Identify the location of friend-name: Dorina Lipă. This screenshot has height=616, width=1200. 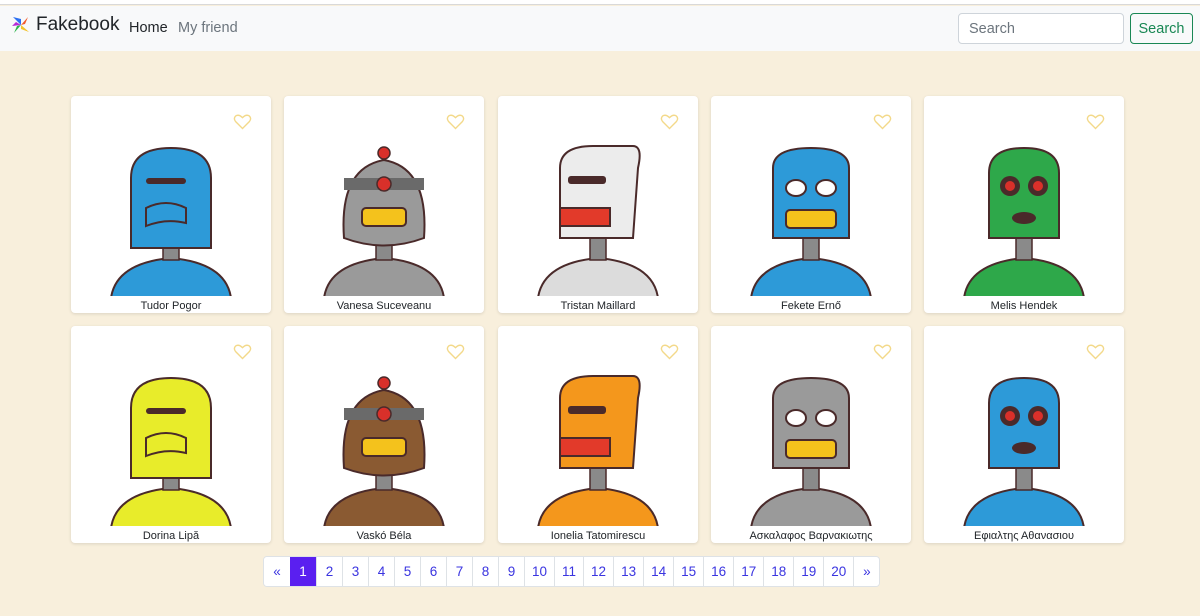
(171, 536).